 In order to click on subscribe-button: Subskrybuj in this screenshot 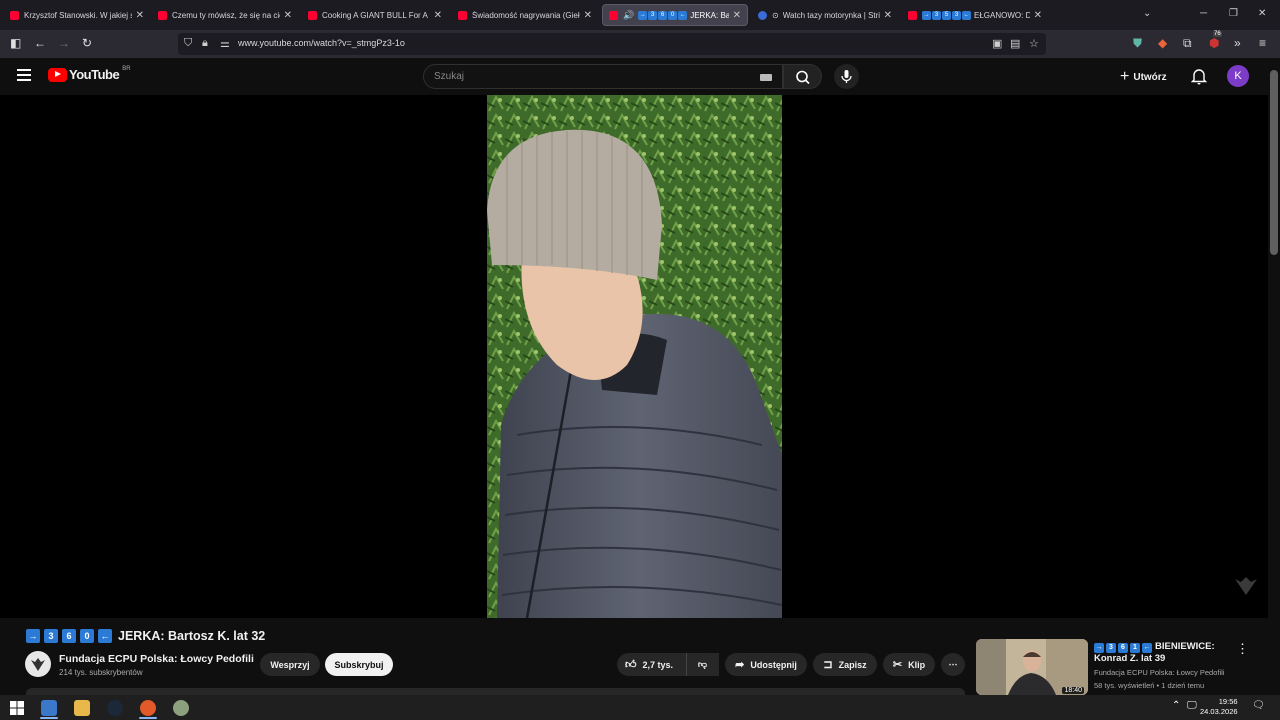, I will do `click(359, 664)`.